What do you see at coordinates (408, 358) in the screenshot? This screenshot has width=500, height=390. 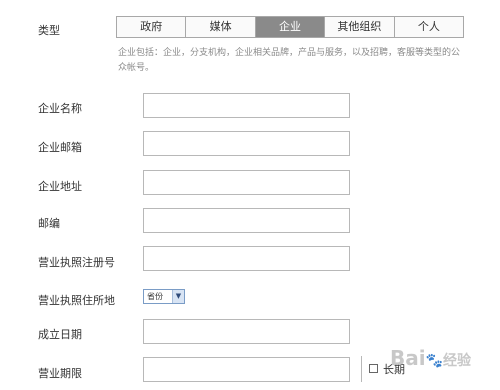 I see `watermark-text: Bai` at bounding box center [408, 358].